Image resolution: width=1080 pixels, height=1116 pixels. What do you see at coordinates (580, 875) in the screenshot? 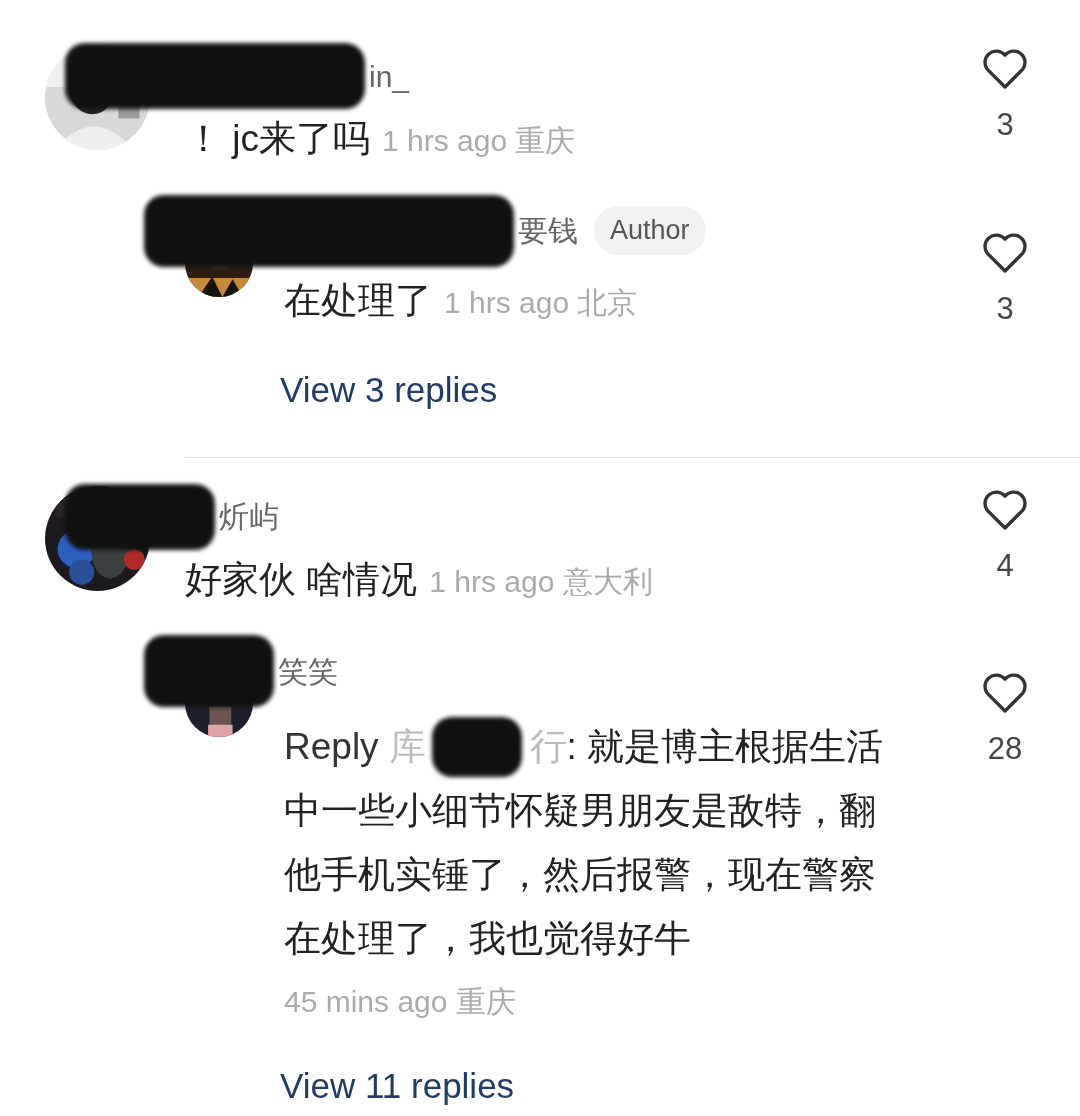
I see `reply-text: 中一些小细节怀疑男朋友是敌特，翻他手机实锤了，然后报警，现在警察在处理了，我也觉得好牛` at bounding box center [580, 875].